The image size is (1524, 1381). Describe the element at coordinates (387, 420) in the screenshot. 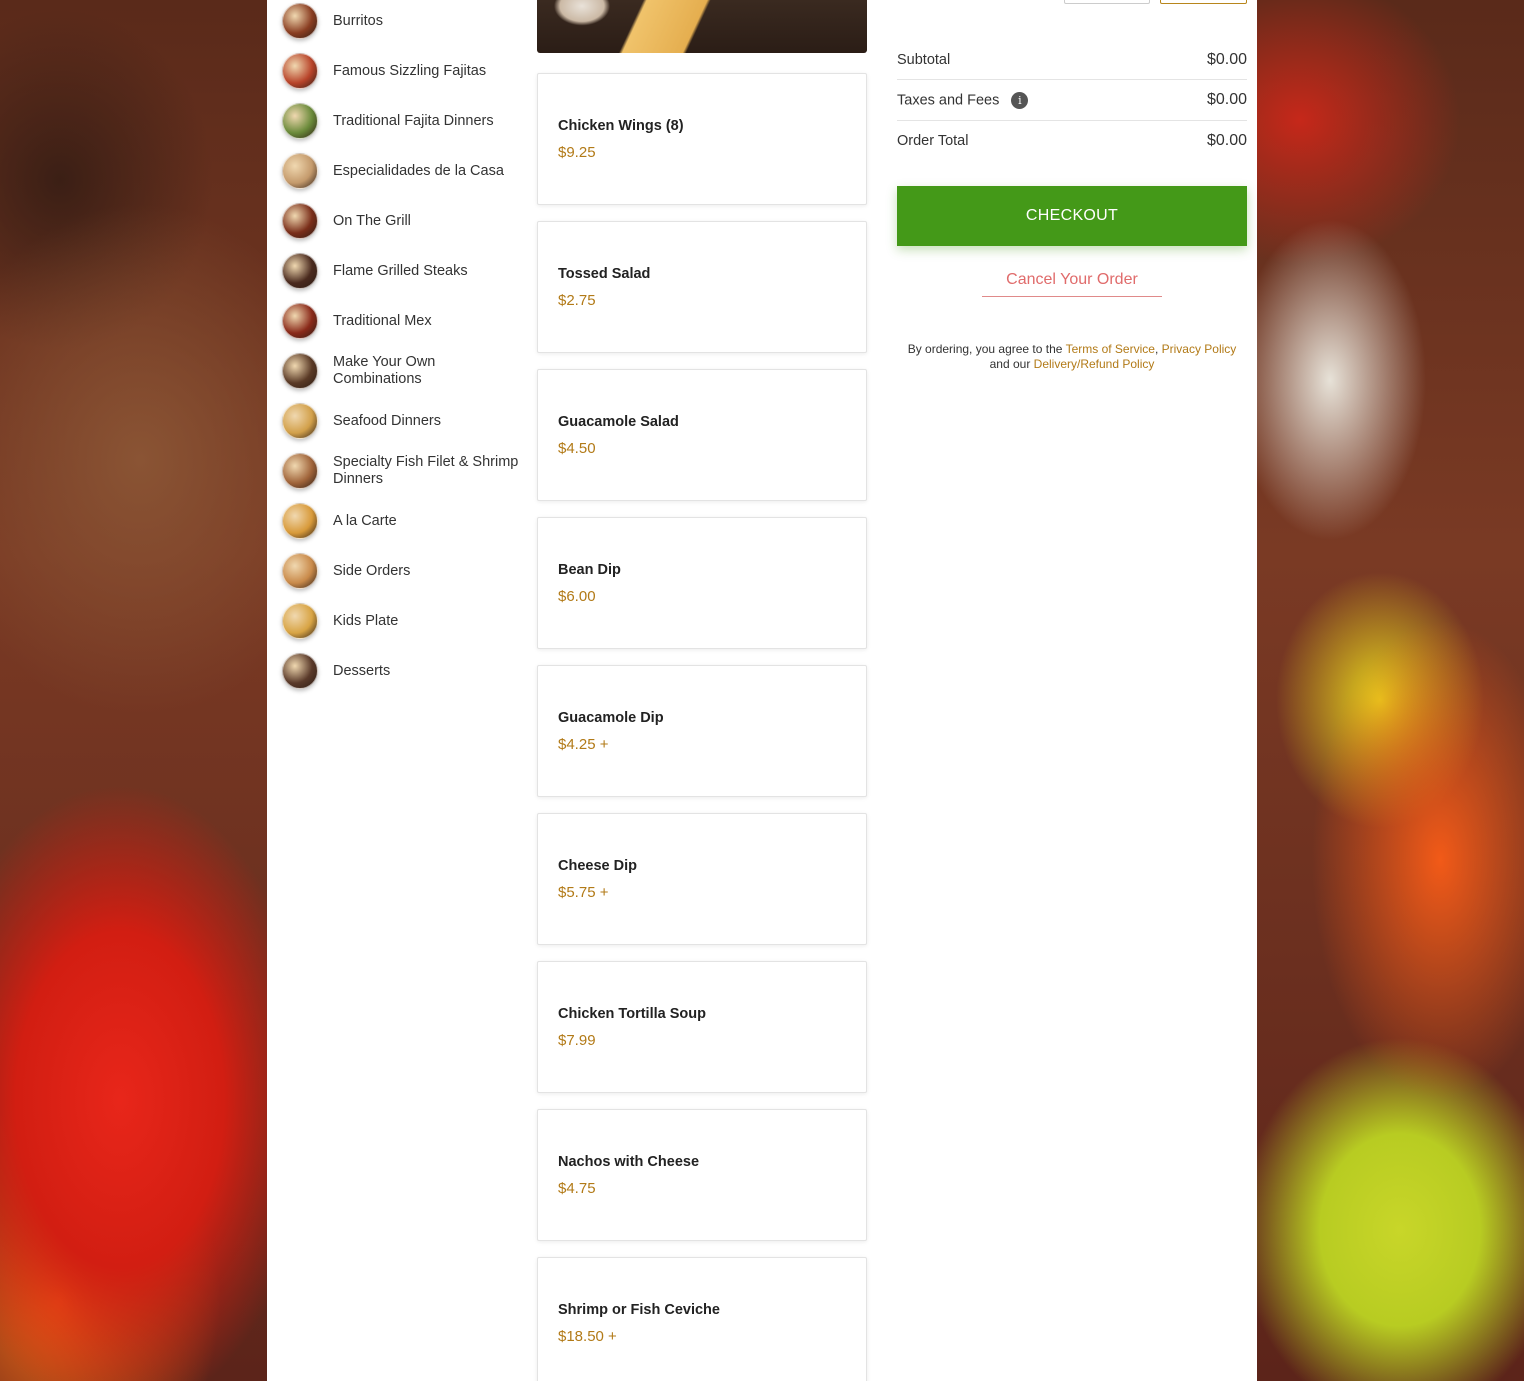

I see `category-label: Seafood Dinners` at that location.